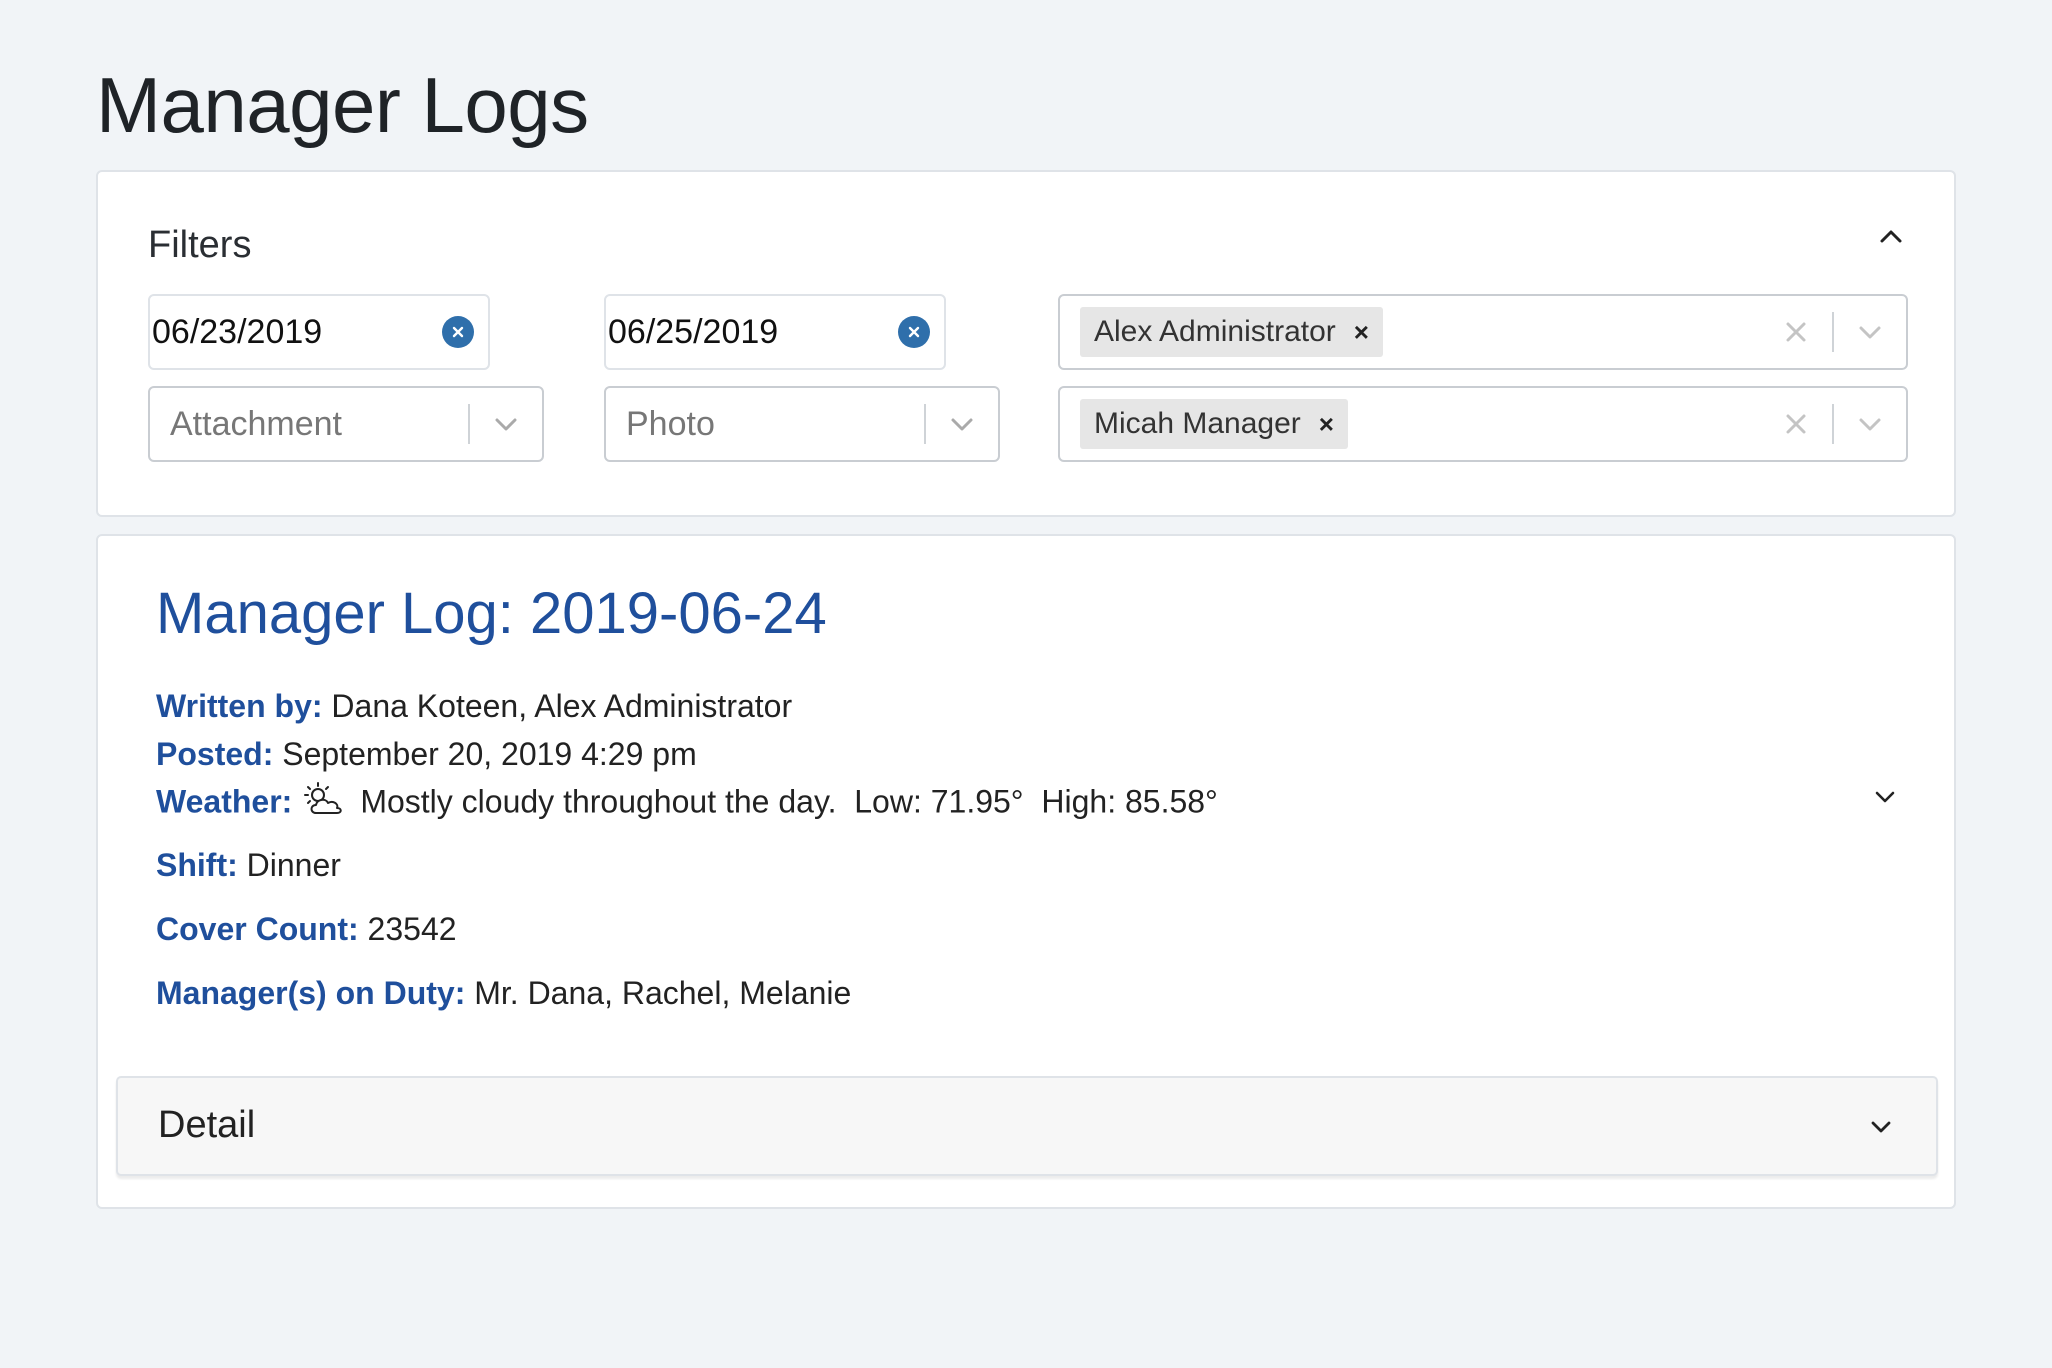 Image resolution: width=2052 pixels, height=1368 pixels. I want to click on manager-select: Micah Manager ×, so click(1483, 424).